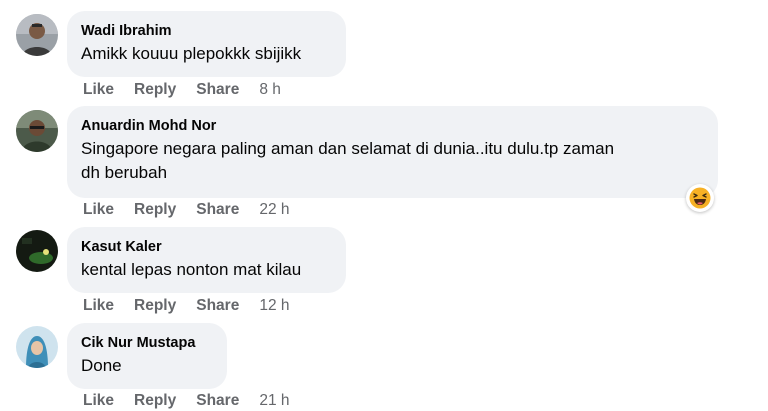  I want to click on comment-actions: Like Reply Share 12 h, so click(186, 306).